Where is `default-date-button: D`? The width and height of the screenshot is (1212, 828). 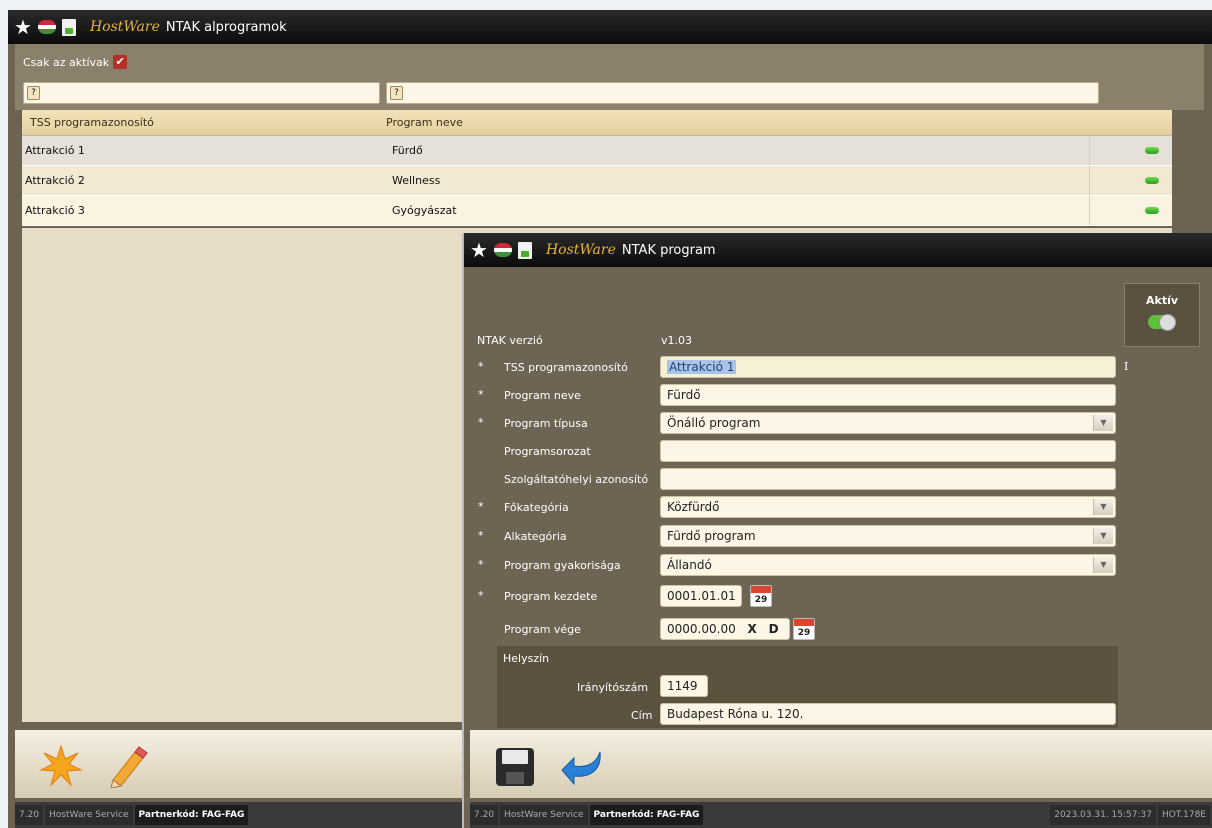
default-date-button: D is located at coordinates (774, 629).